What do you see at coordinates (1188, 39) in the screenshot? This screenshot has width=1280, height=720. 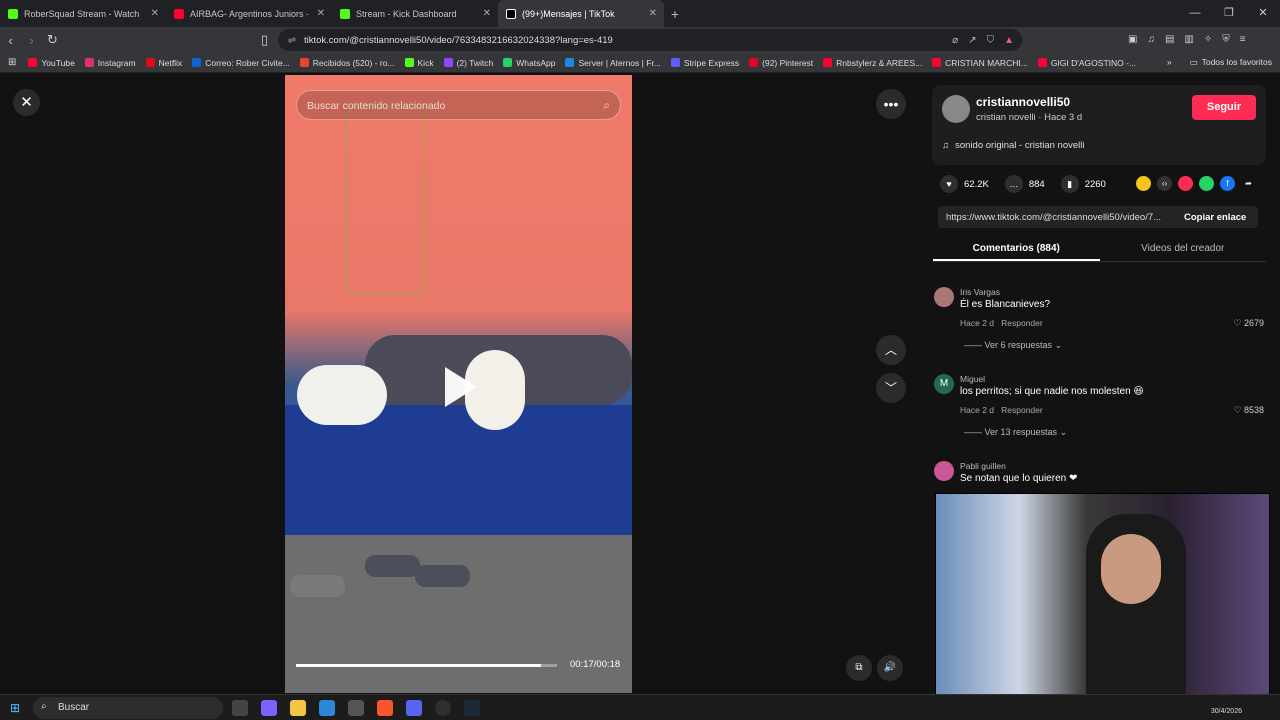 I see `wallet-icon: ▥` at bounding box center [1188, 39].